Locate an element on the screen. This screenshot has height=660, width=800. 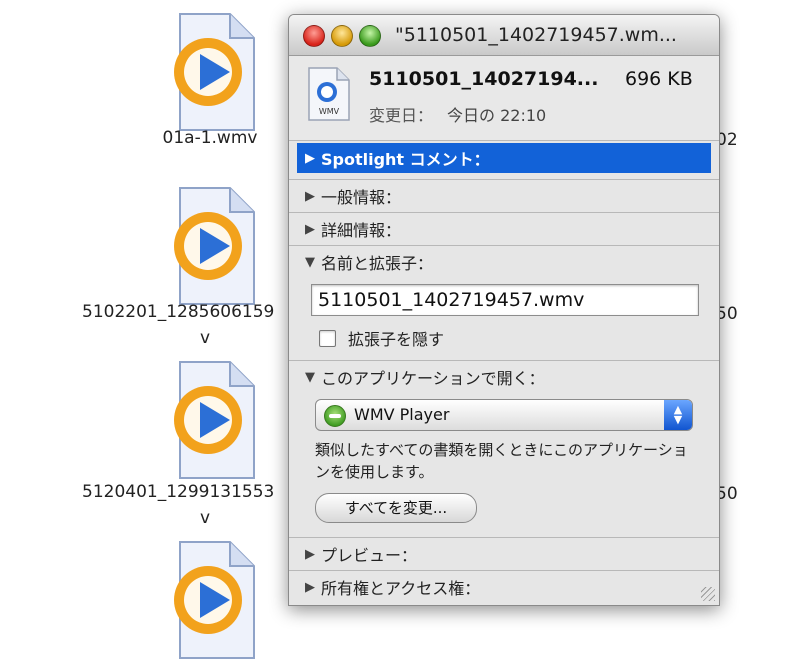
file-name: 01a-1.wmv is located at coordinates (210, 138).